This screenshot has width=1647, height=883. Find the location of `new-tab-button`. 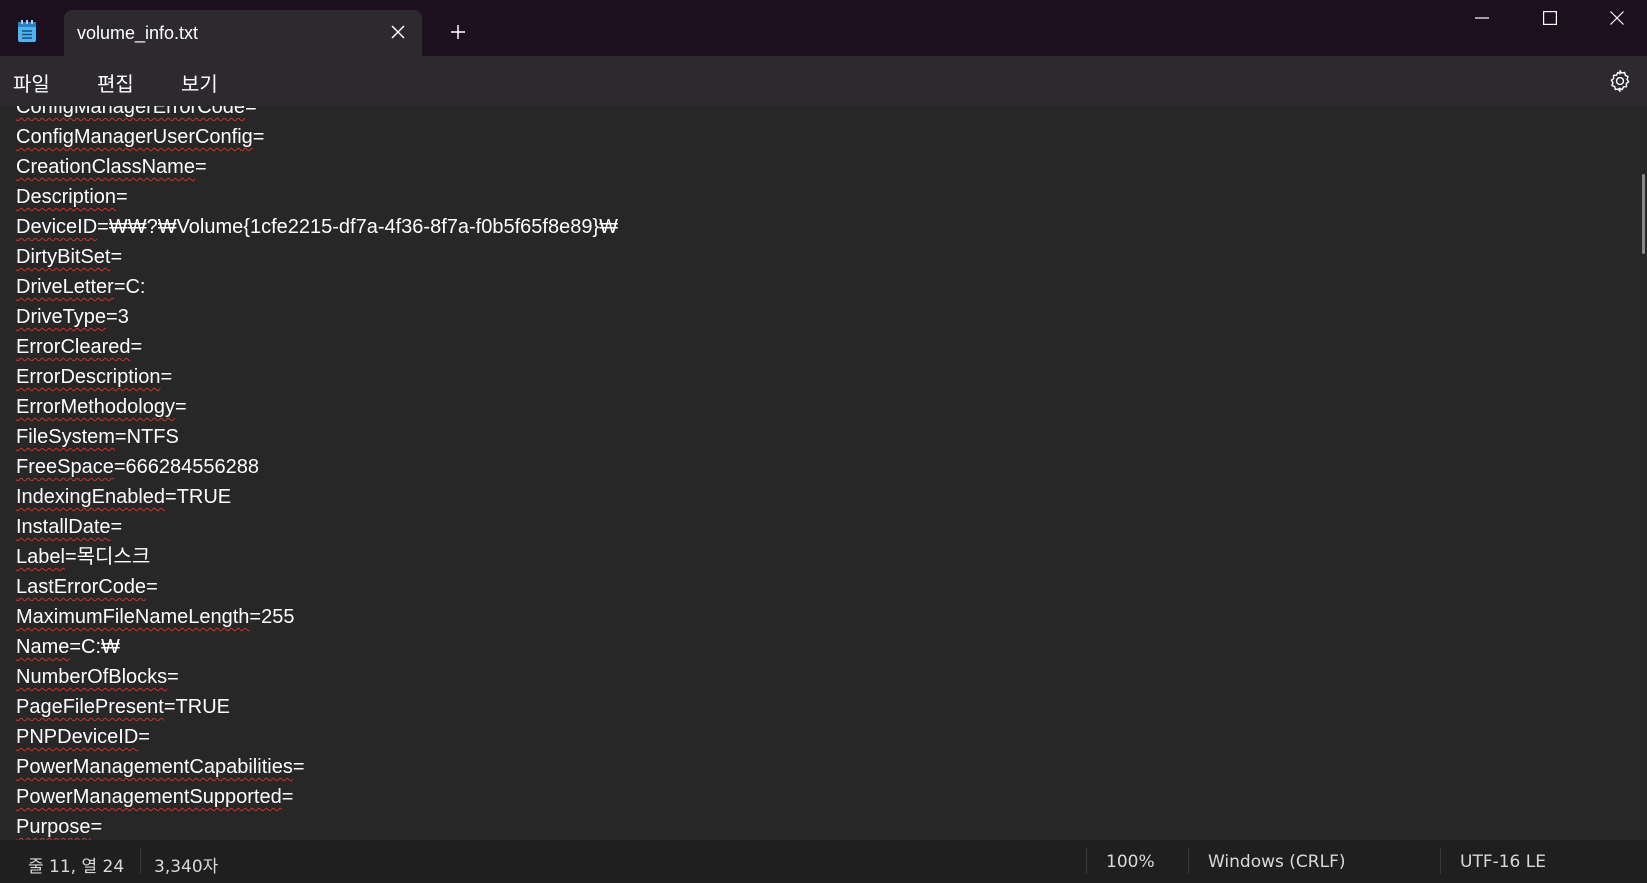

new-tab-button is located at coordinates (458, 32).